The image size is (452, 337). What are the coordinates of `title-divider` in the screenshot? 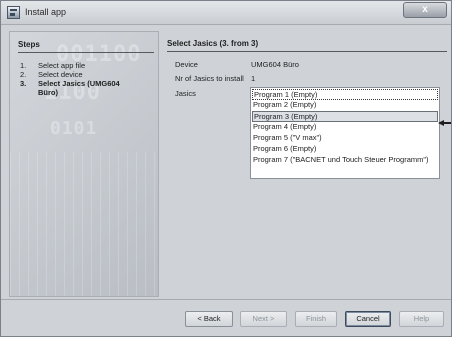 It's located at (307, 51).